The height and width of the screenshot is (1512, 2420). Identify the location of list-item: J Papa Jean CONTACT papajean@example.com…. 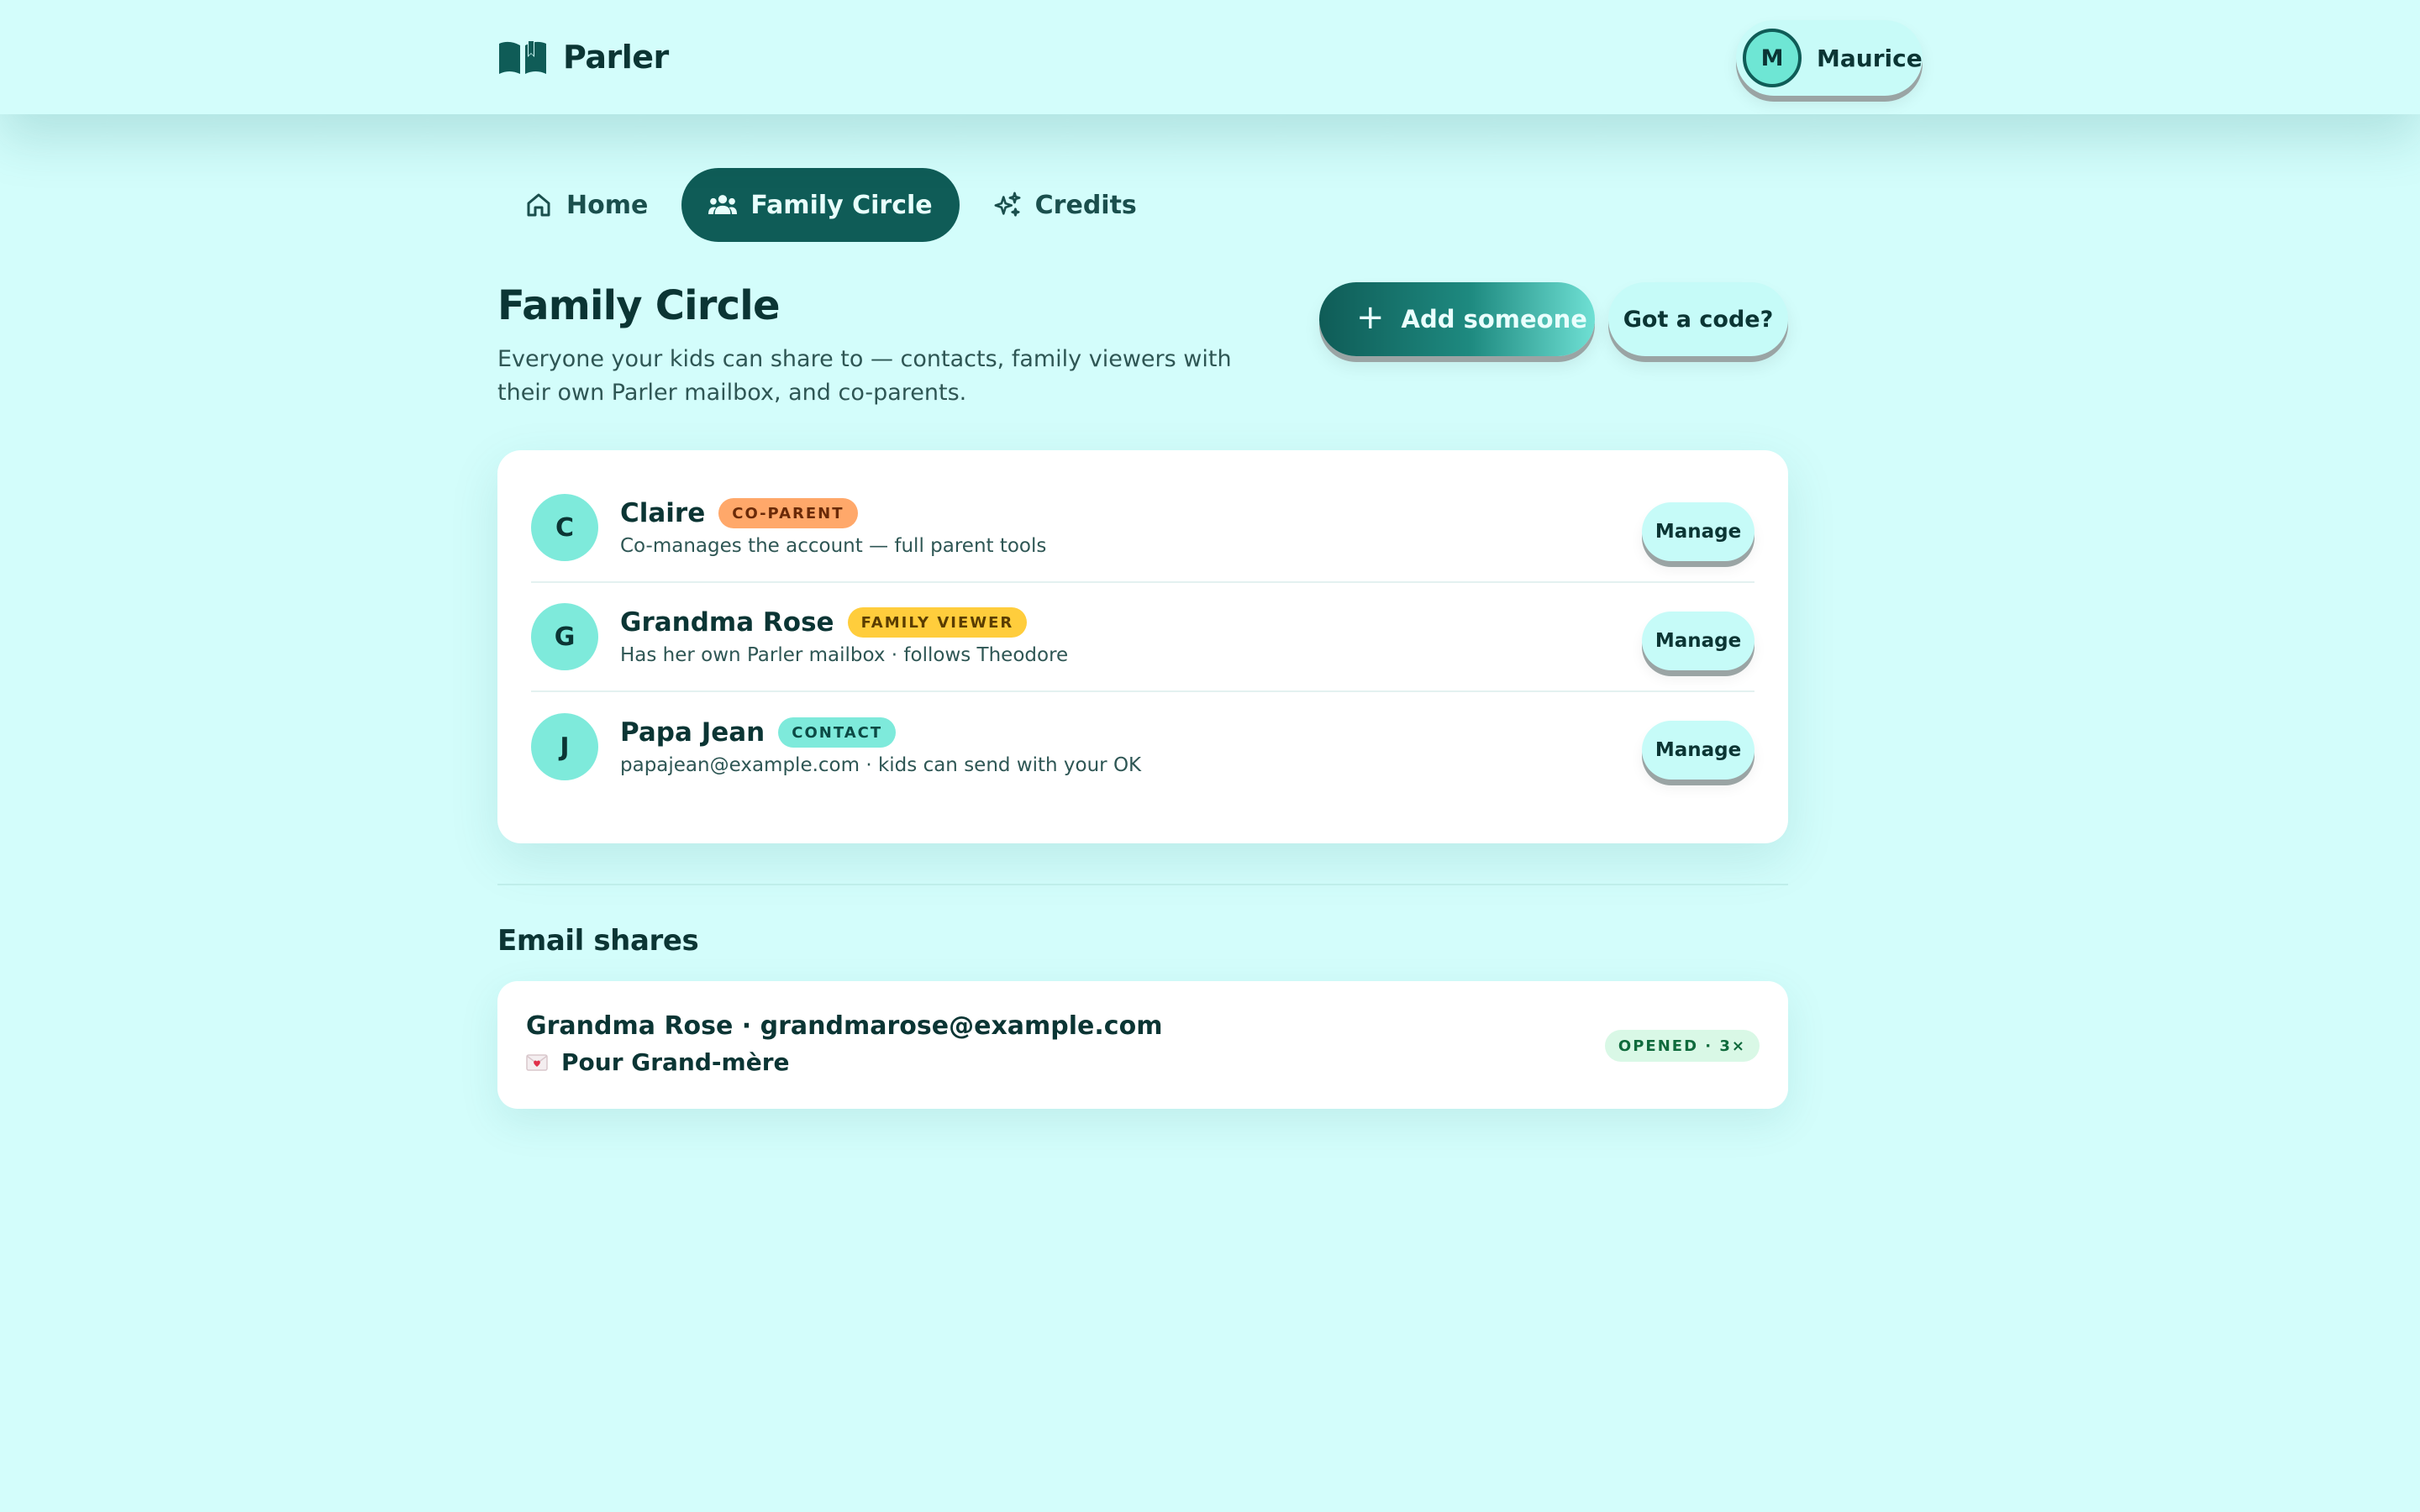
(1142, 746).